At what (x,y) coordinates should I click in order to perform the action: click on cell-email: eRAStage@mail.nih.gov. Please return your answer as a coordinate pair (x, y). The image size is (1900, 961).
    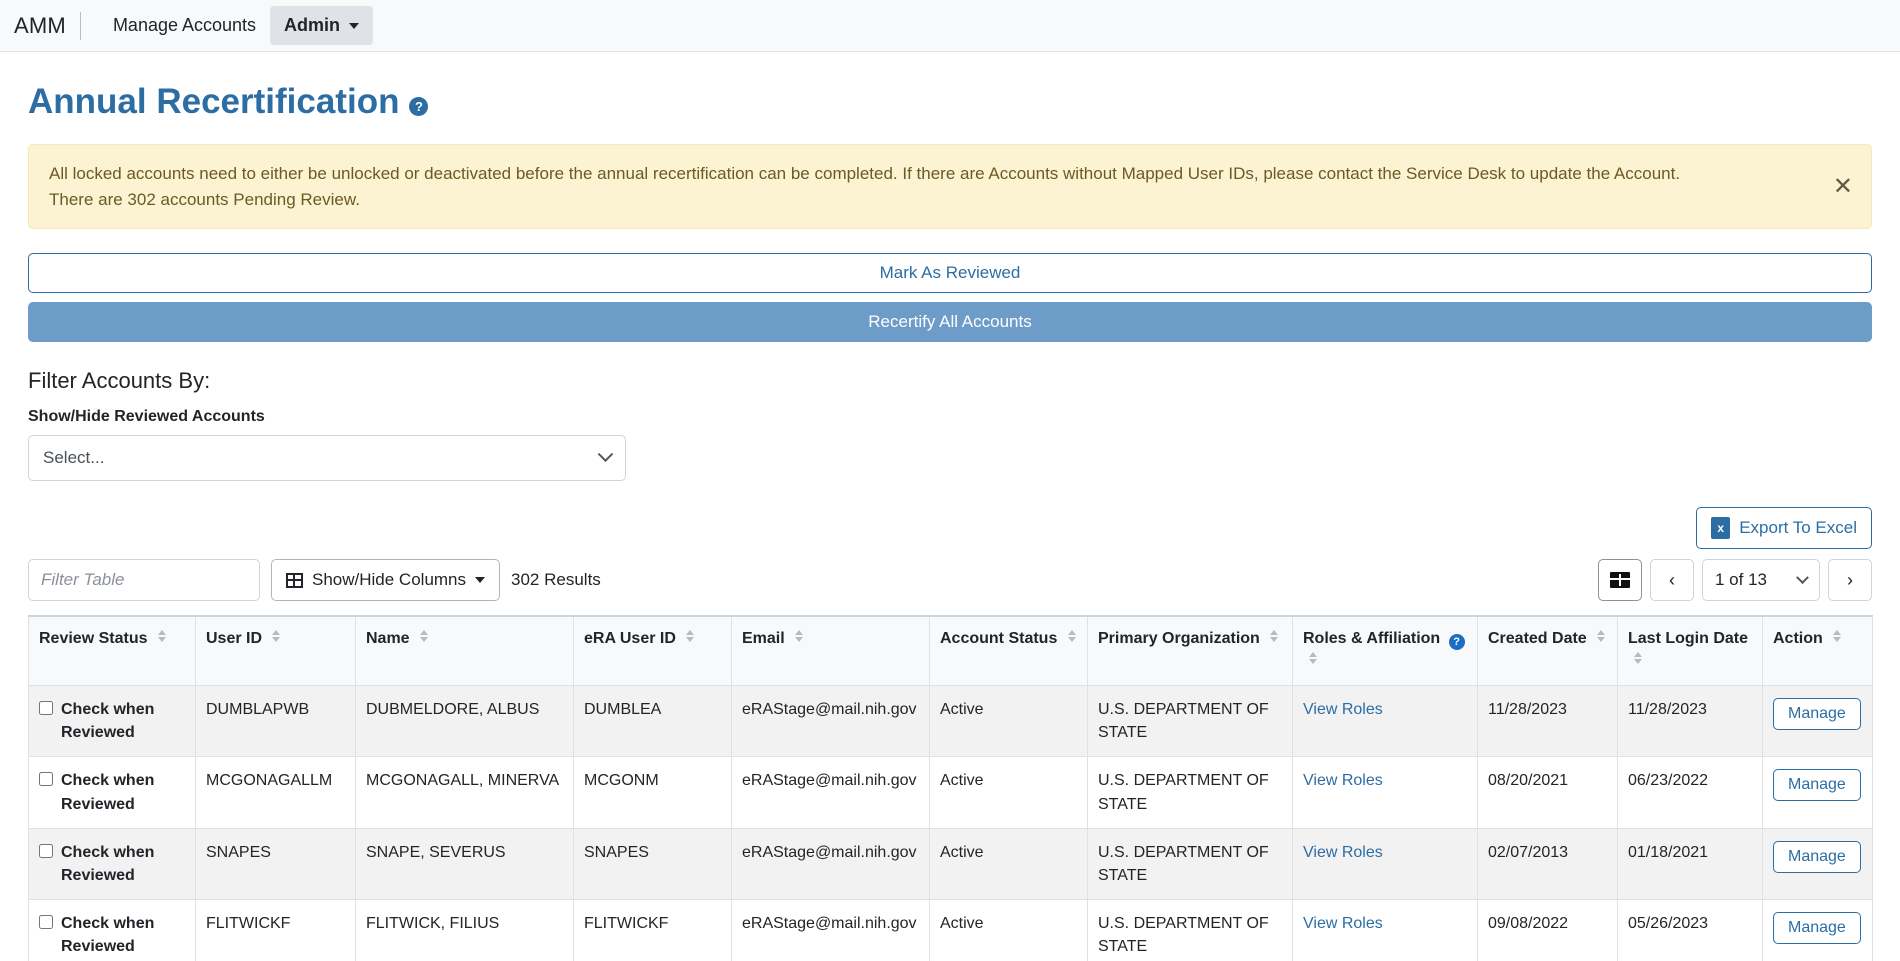
    Looking at the image, I should click on (830, 864).